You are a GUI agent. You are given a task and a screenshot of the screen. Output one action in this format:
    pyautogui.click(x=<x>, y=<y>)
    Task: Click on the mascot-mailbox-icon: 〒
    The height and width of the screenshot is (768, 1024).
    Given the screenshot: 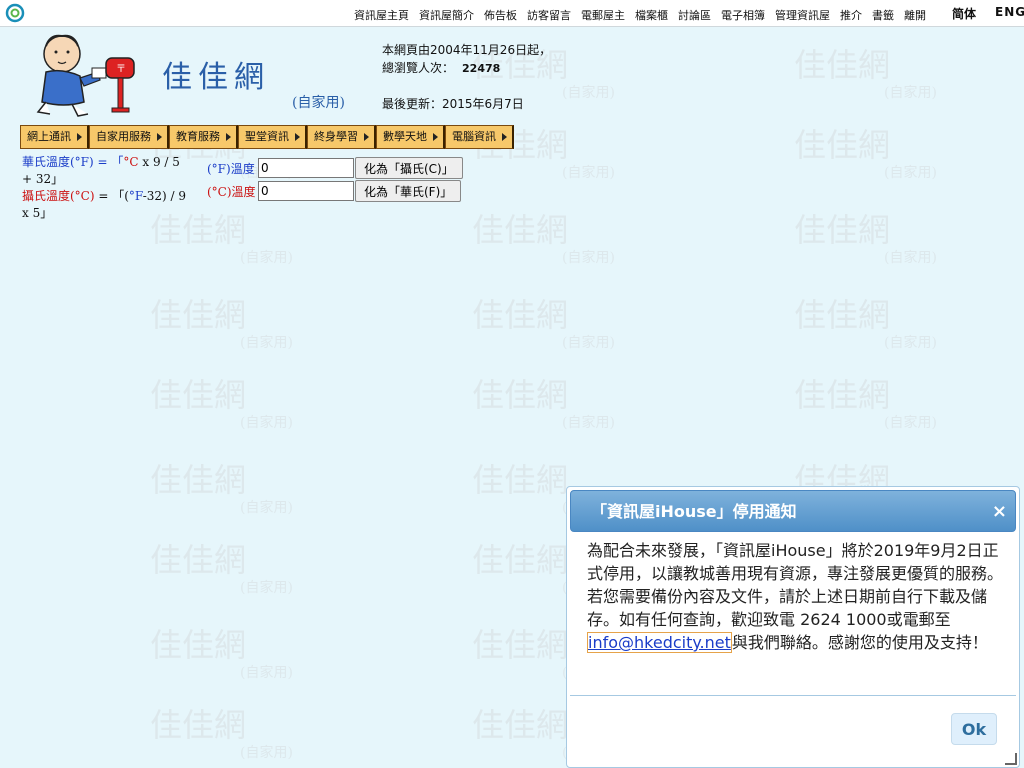 What is the action you would take?
    pyautogui.click(x=85, y=75)
    